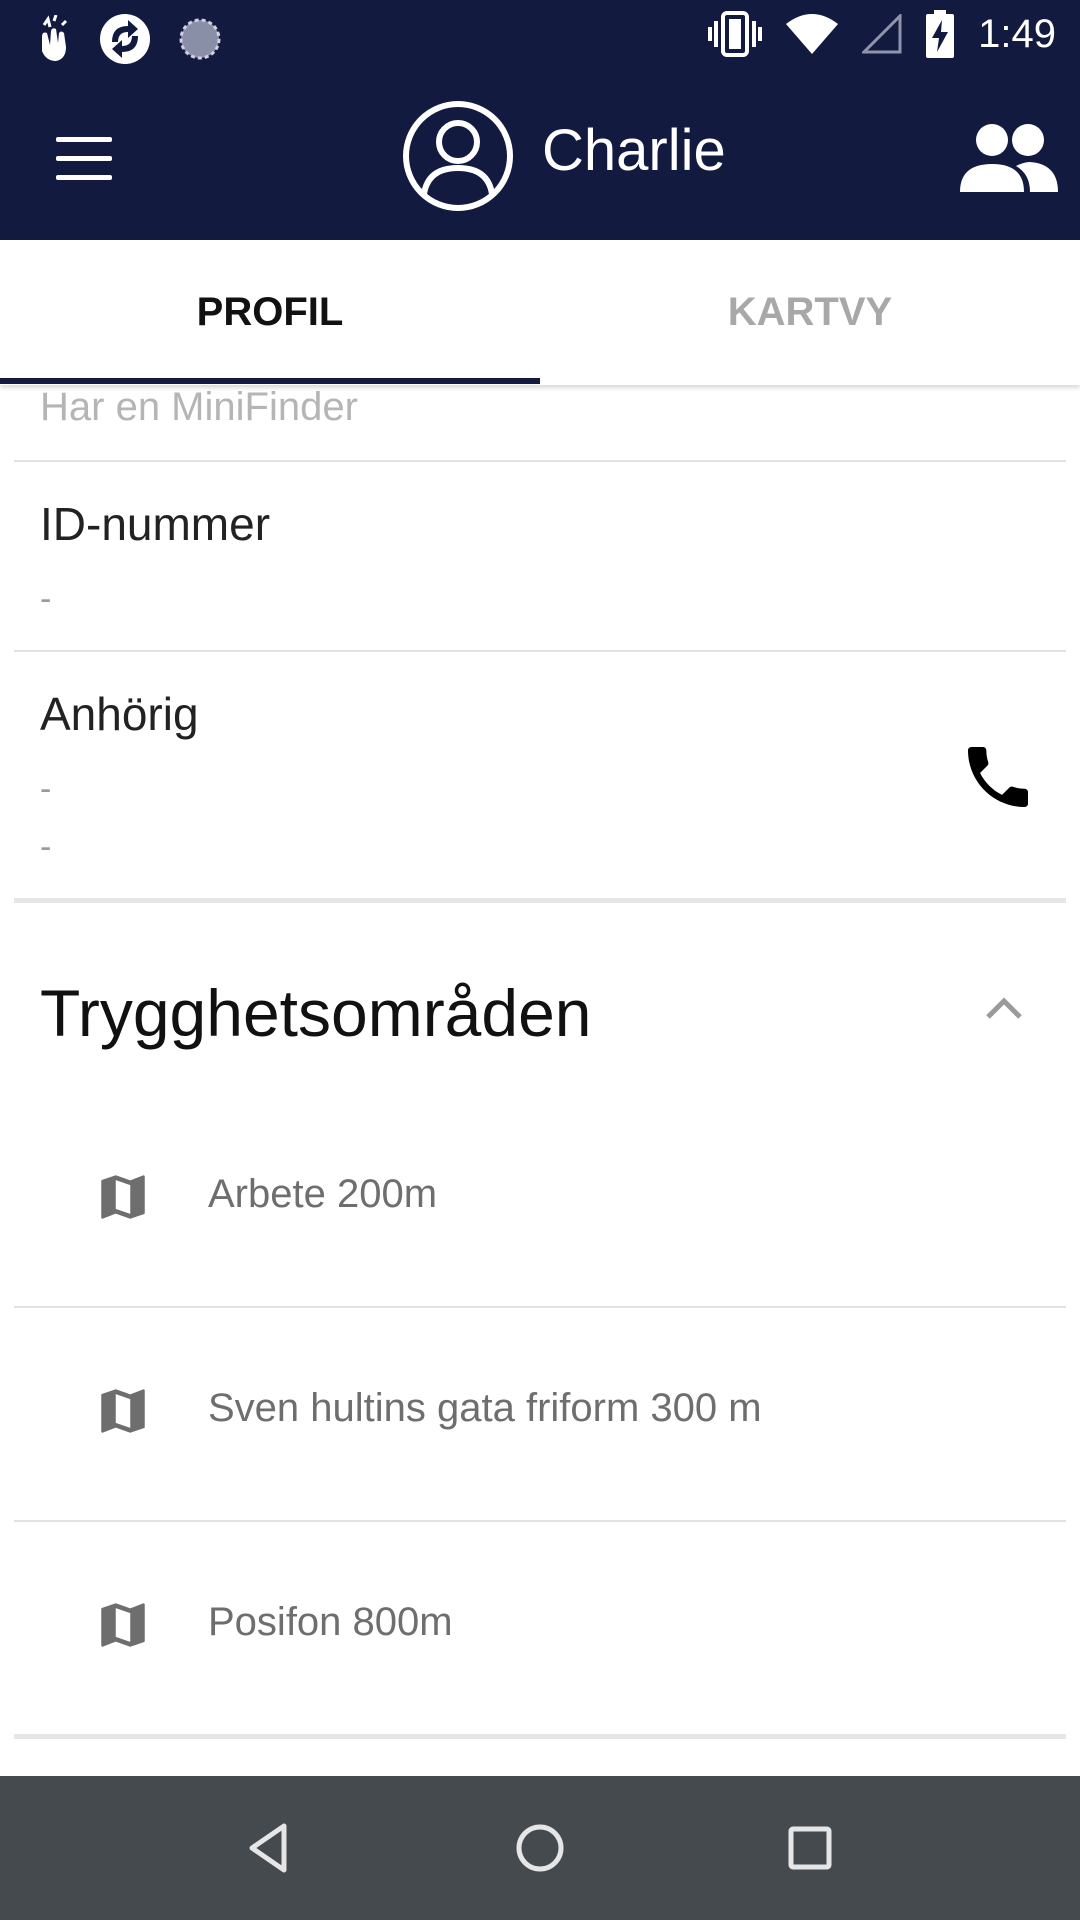  What do you see at coordinates (735, 34) in the screenshot?
I see `vibrate-icon` at bounding box center [735, 34].